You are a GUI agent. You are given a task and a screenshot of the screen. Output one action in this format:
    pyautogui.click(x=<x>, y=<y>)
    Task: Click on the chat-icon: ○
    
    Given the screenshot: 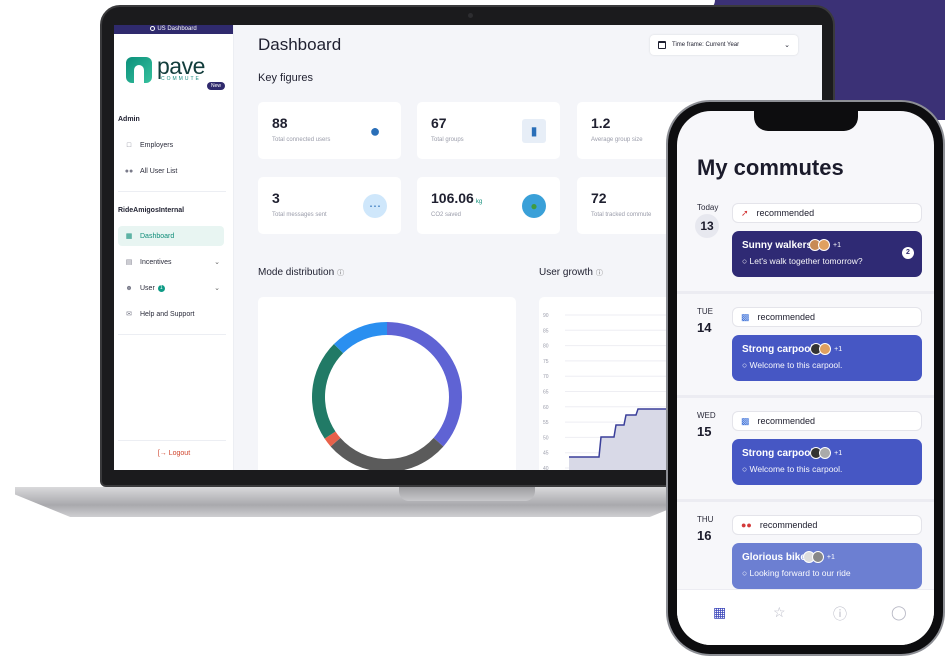 What is the action you would take?
    pyautogui.click(x=746, y=469)
    